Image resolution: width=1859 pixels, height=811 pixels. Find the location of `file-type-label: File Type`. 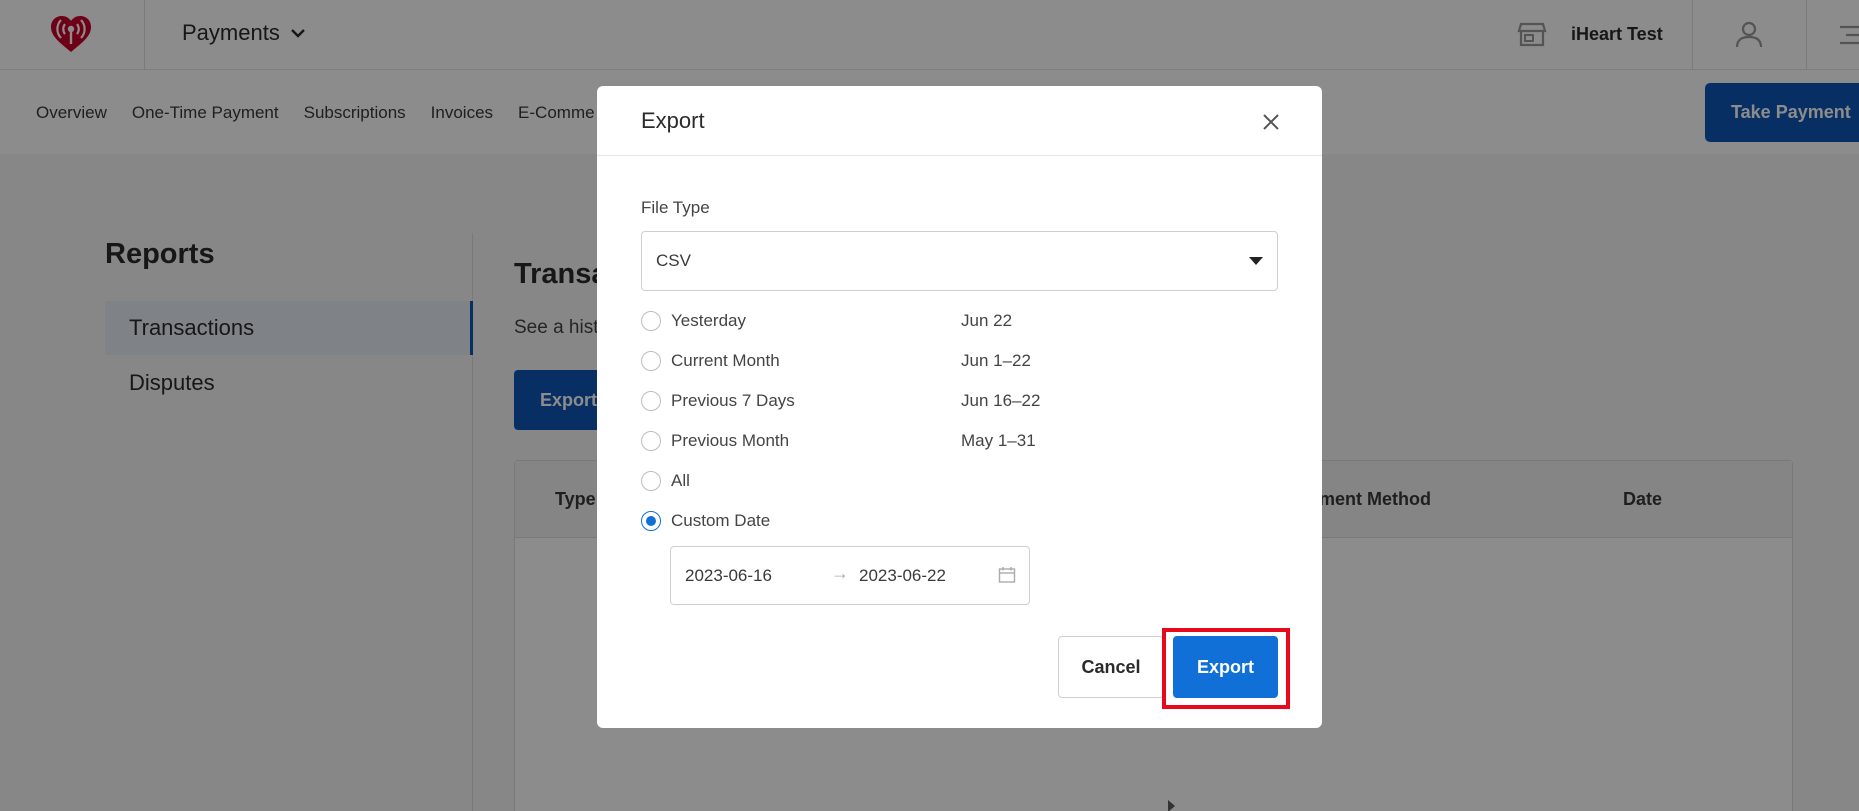

file-type-label: File Type is located at coordinates (675, 207).